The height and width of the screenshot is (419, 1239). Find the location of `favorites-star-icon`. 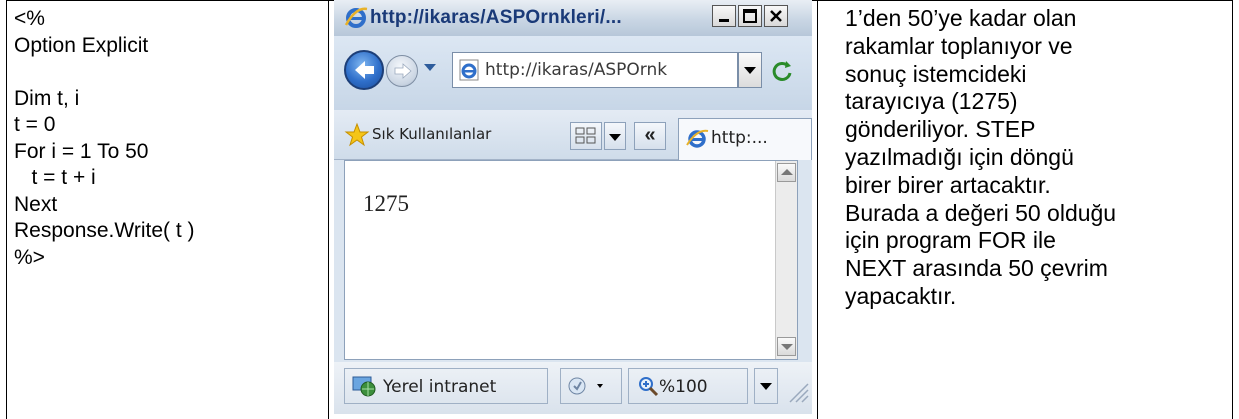

favorites-star-icon is located at coordinates (357, 135).